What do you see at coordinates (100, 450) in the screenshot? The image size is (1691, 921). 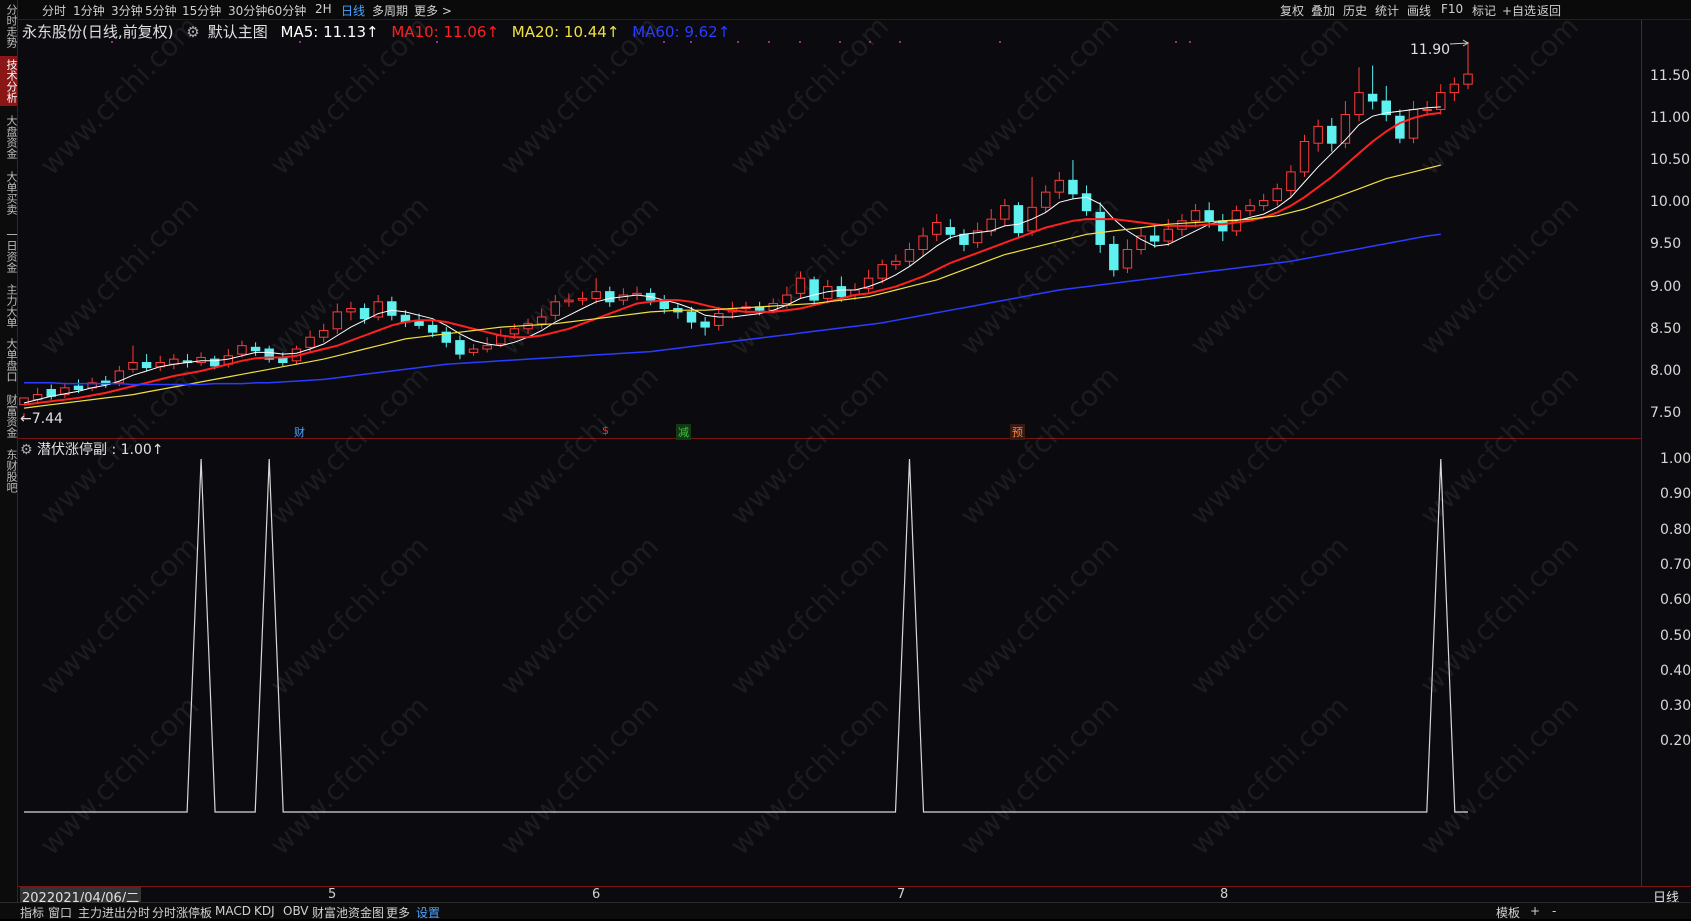 I see `indicator-title: 潜伏涨停副 : 1.00↑` at bounding box center [100, 450].